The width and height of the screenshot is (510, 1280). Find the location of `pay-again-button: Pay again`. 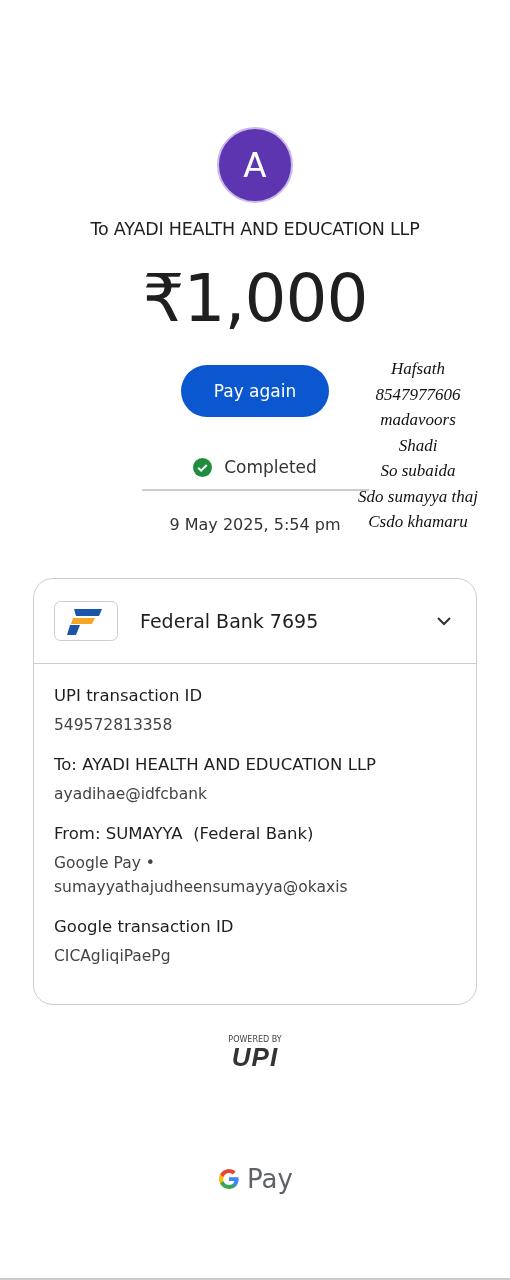

pay-again-button: Pay again is located at coordinates (255, 391).